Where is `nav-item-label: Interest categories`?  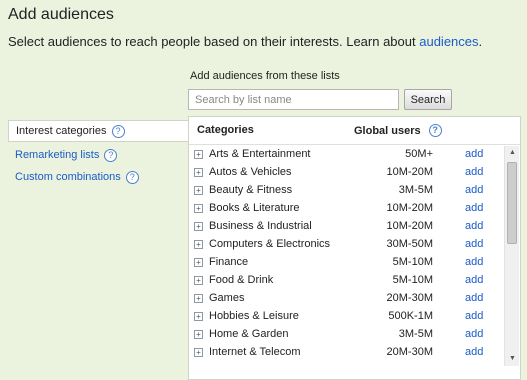 nav-item-label: Interest categories is located at coordinates (61, 131).